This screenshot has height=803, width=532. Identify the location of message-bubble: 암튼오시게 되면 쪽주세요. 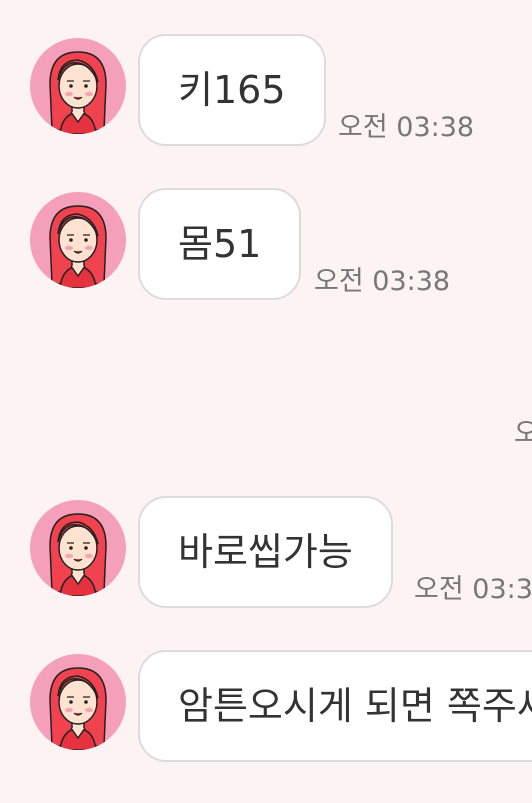
(335, 706).